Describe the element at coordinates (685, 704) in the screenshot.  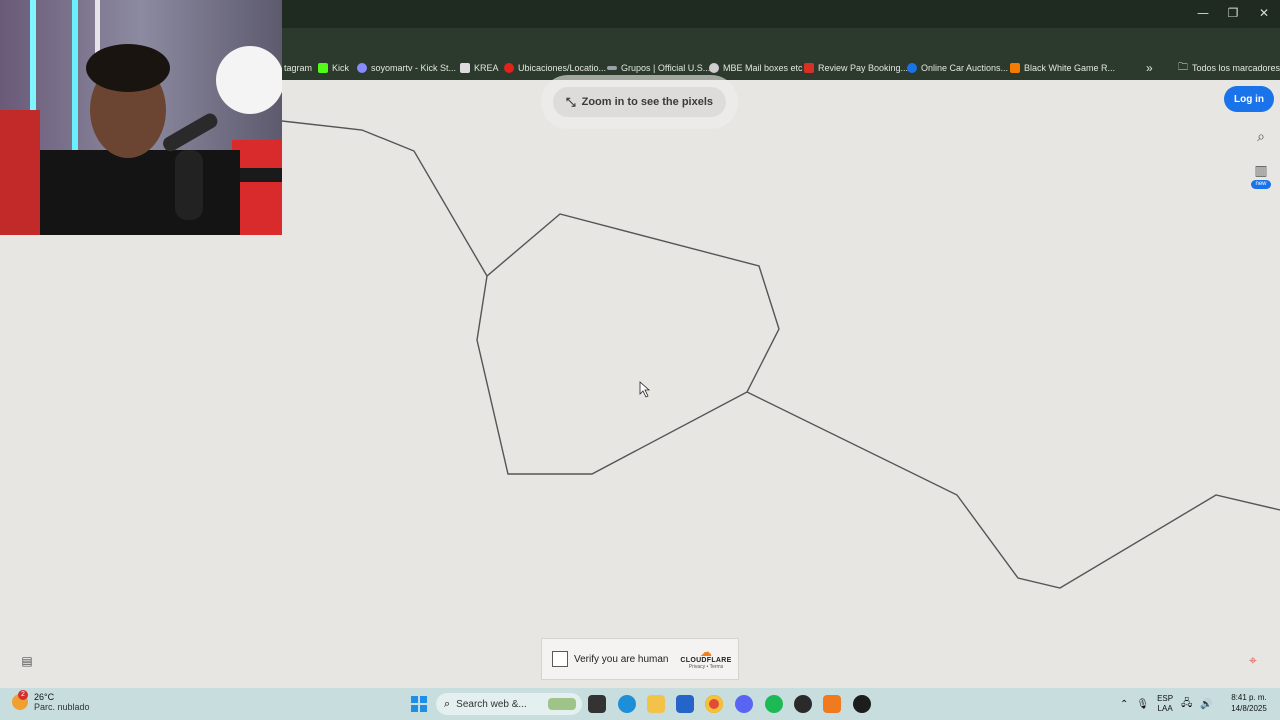
I see `store-icon` at that location.